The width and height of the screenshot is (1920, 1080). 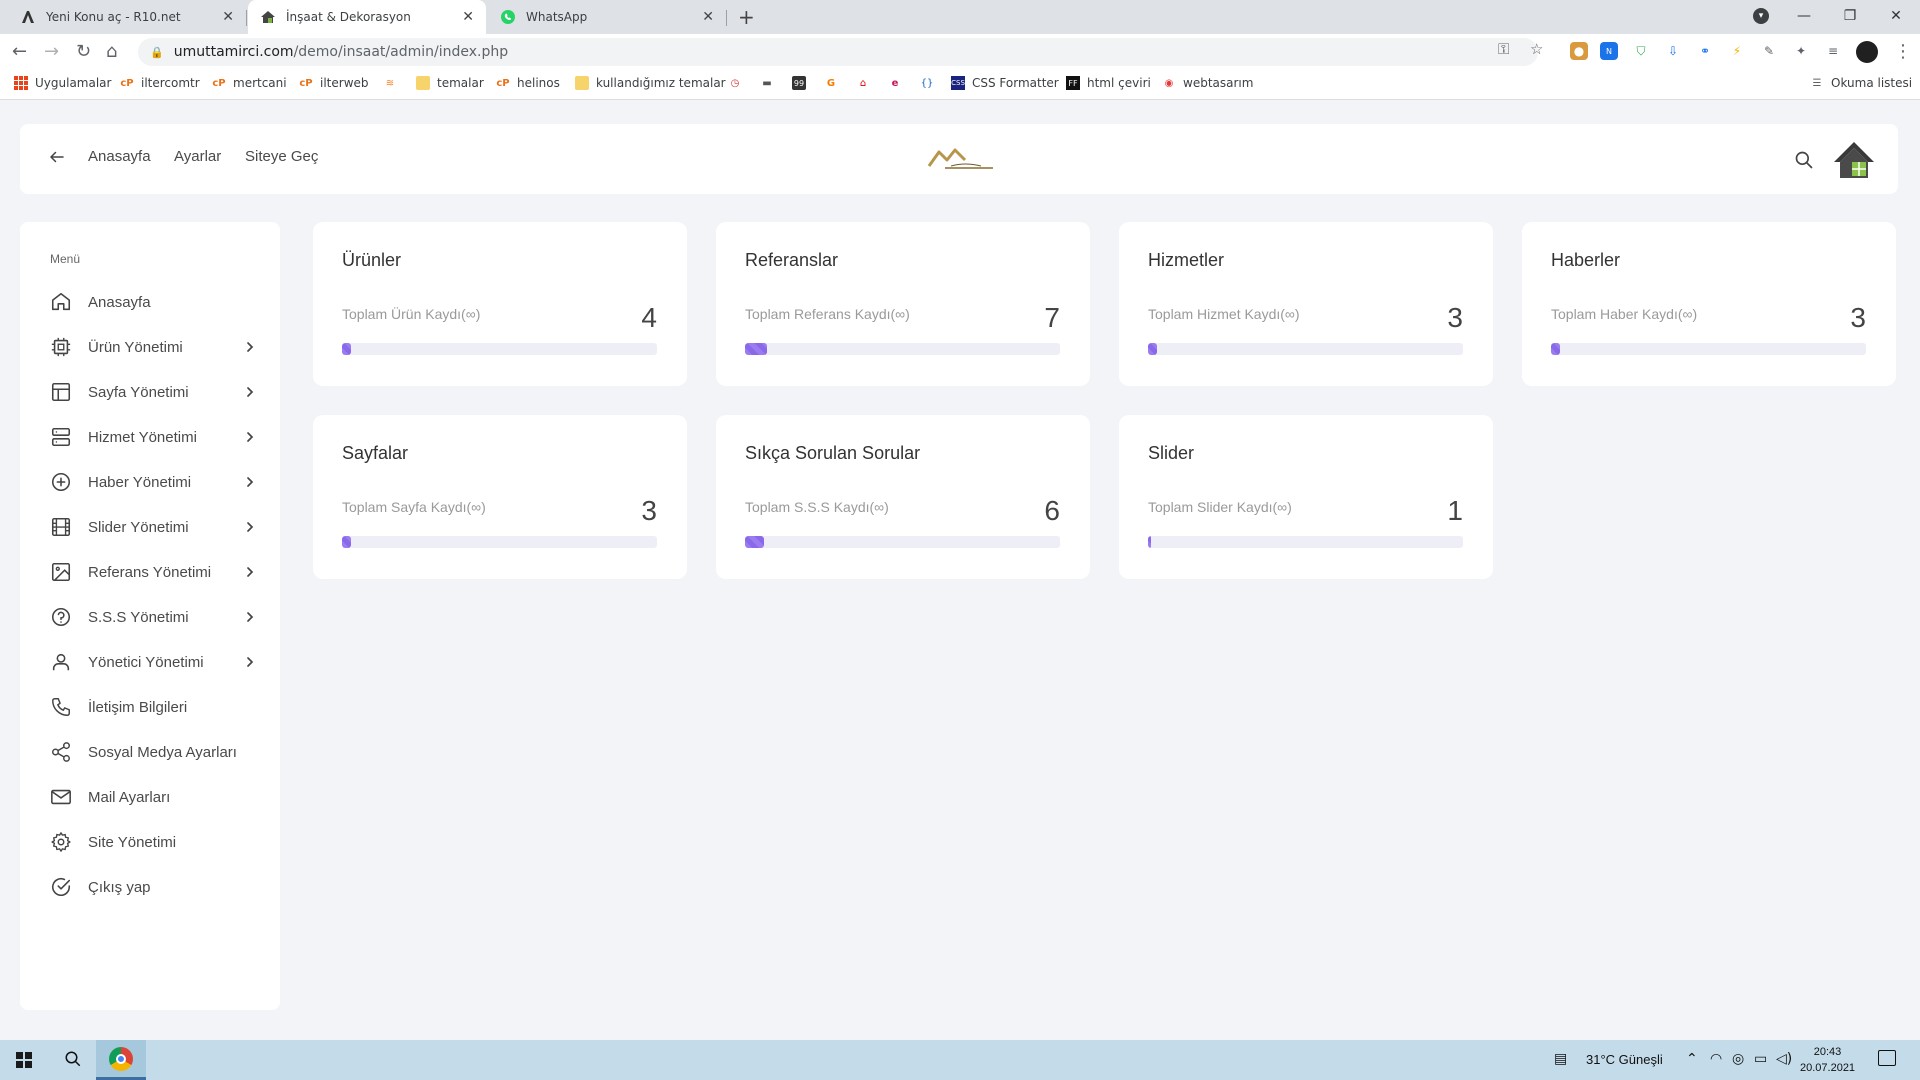 I want to click on phone-icon, so click(x=61, y=707).